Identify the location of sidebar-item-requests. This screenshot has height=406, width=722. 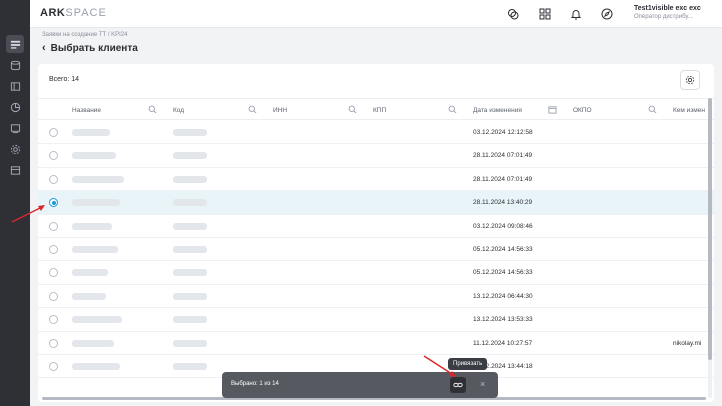
(15, 44).